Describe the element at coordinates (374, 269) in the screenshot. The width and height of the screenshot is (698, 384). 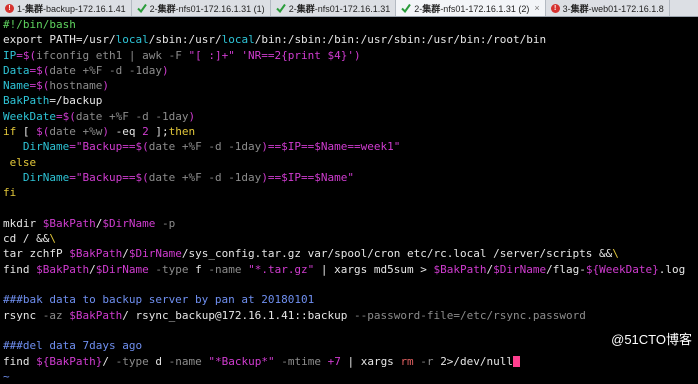
I see `code-token: | xargs md5sum >` at that location.